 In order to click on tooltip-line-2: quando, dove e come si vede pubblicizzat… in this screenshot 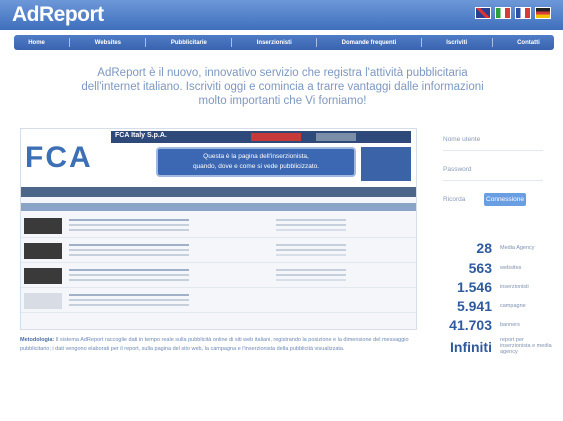, I will do `click(256, 166)`.